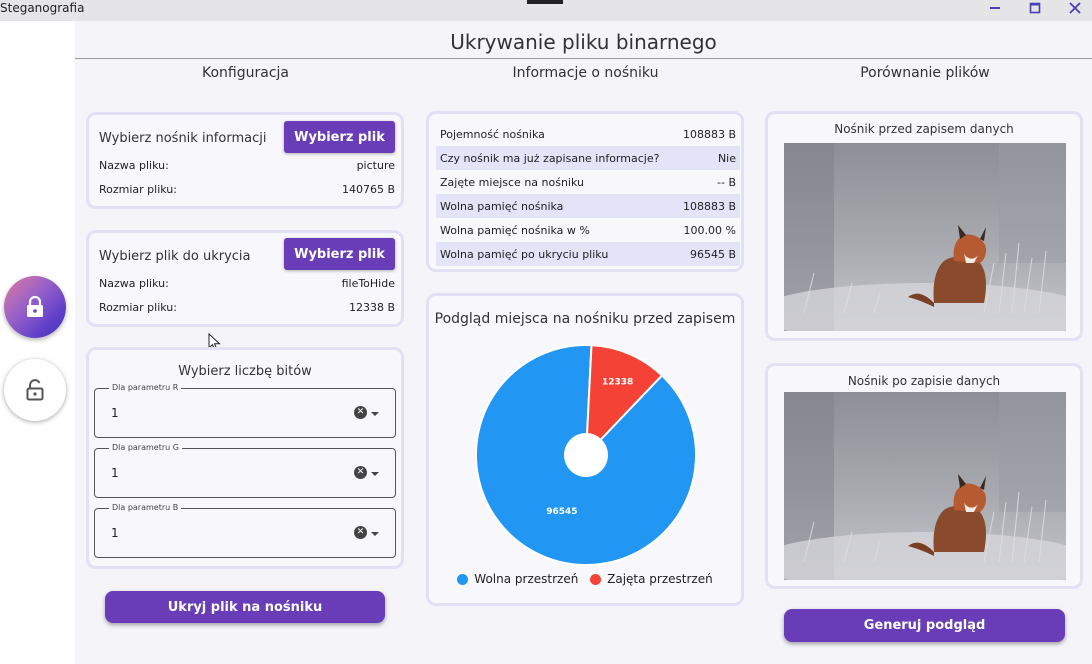 This screenshot has height=664, width=1092. I want to click on donut-hole, so click(586, 455).